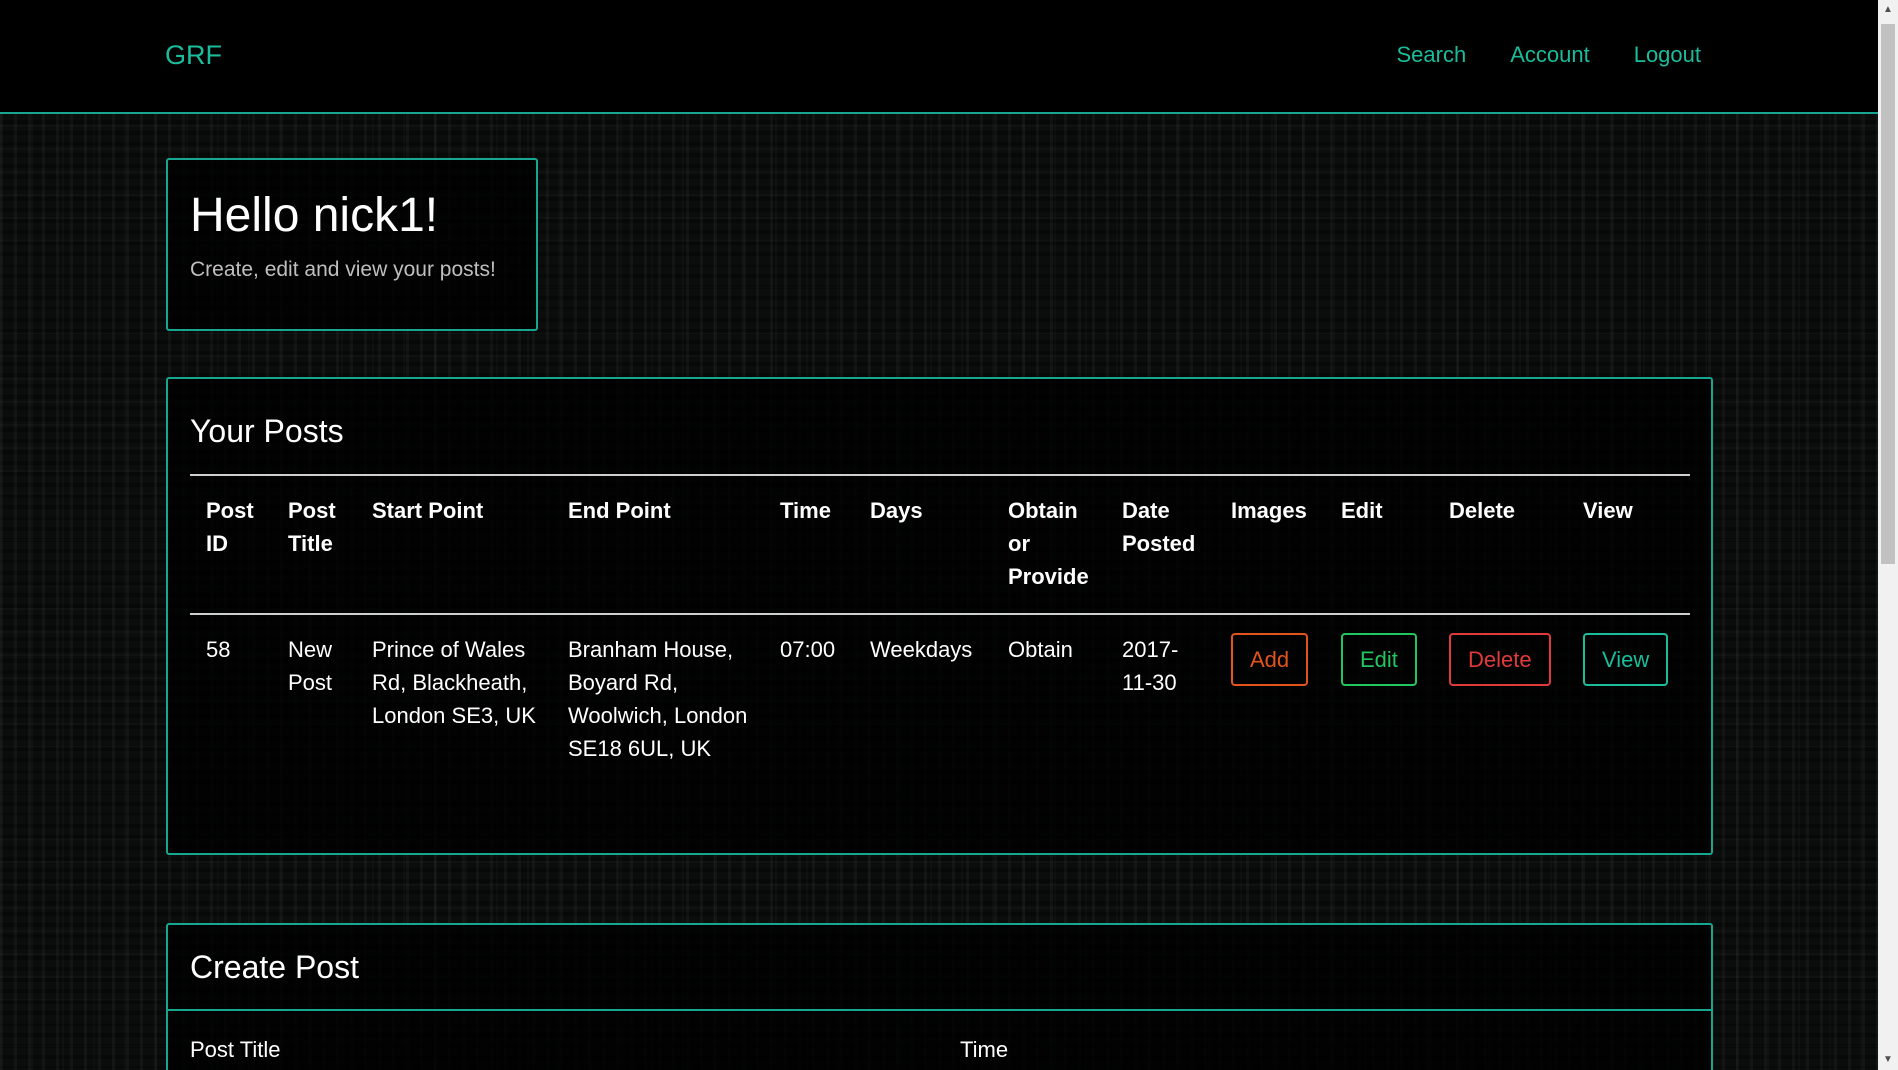  Describe the element at coordinates (310, 666) in the screenshot. I see `cell-post-title: New Post` at that location.